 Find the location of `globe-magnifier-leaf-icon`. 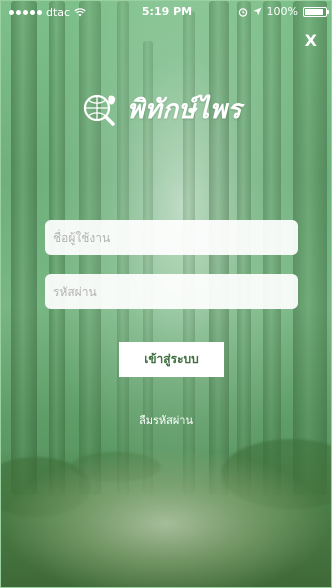

globe-magnifier-leaf-icon is located at coordinates (99, 110).